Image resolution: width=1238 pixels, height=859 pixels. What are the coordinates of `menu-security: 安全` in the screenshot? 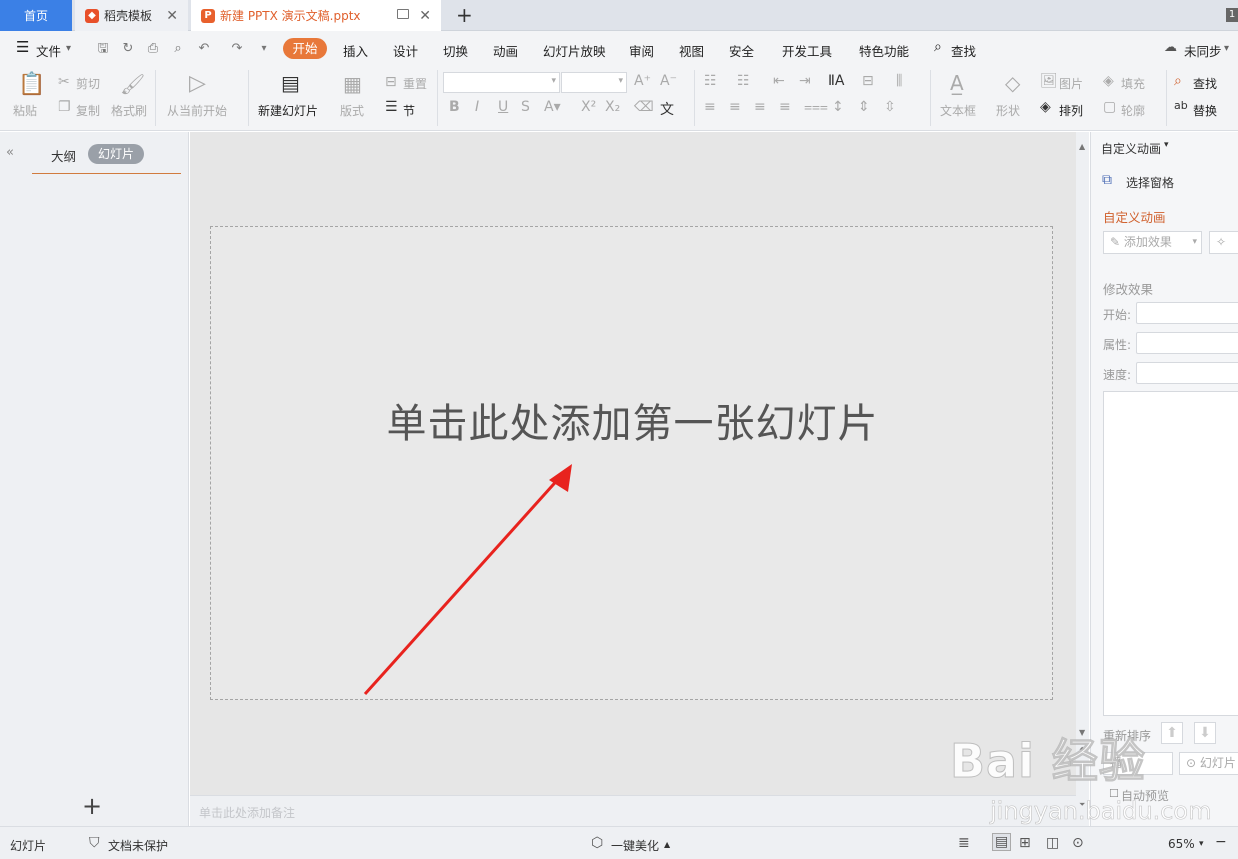 It's located at (741, 50).